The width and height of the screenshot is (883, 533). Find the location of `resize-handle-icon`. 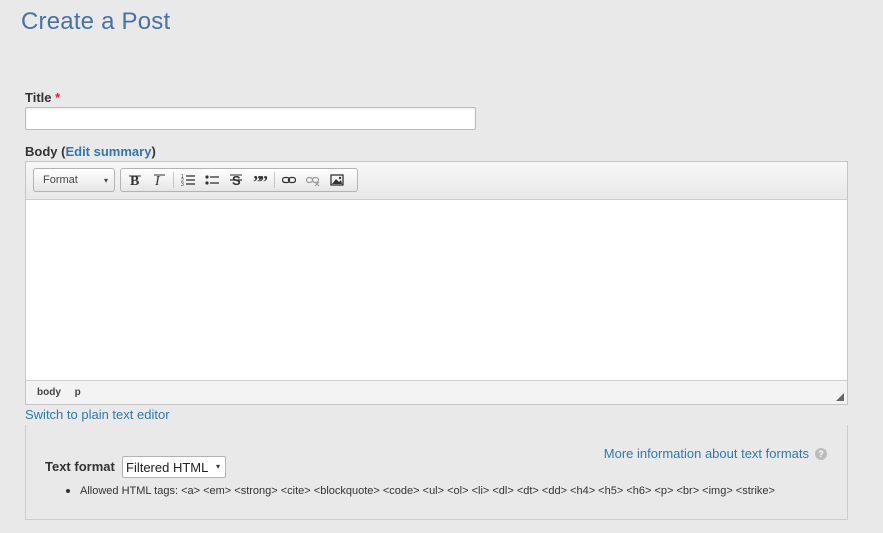

resize-handle-icon is located at coordinates (840, 397).